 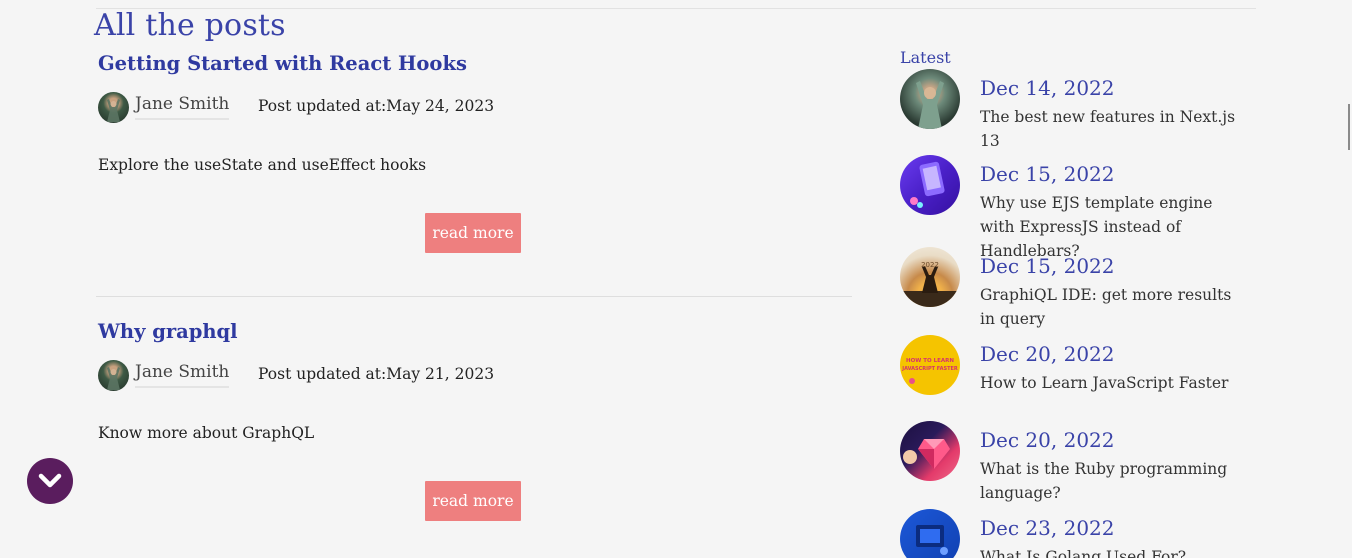 What do you see at coordinates (1047, 88) in the screenshot?
I see `latest-post-date: Dec 14, 2022` at bounding box center [1047, 88].